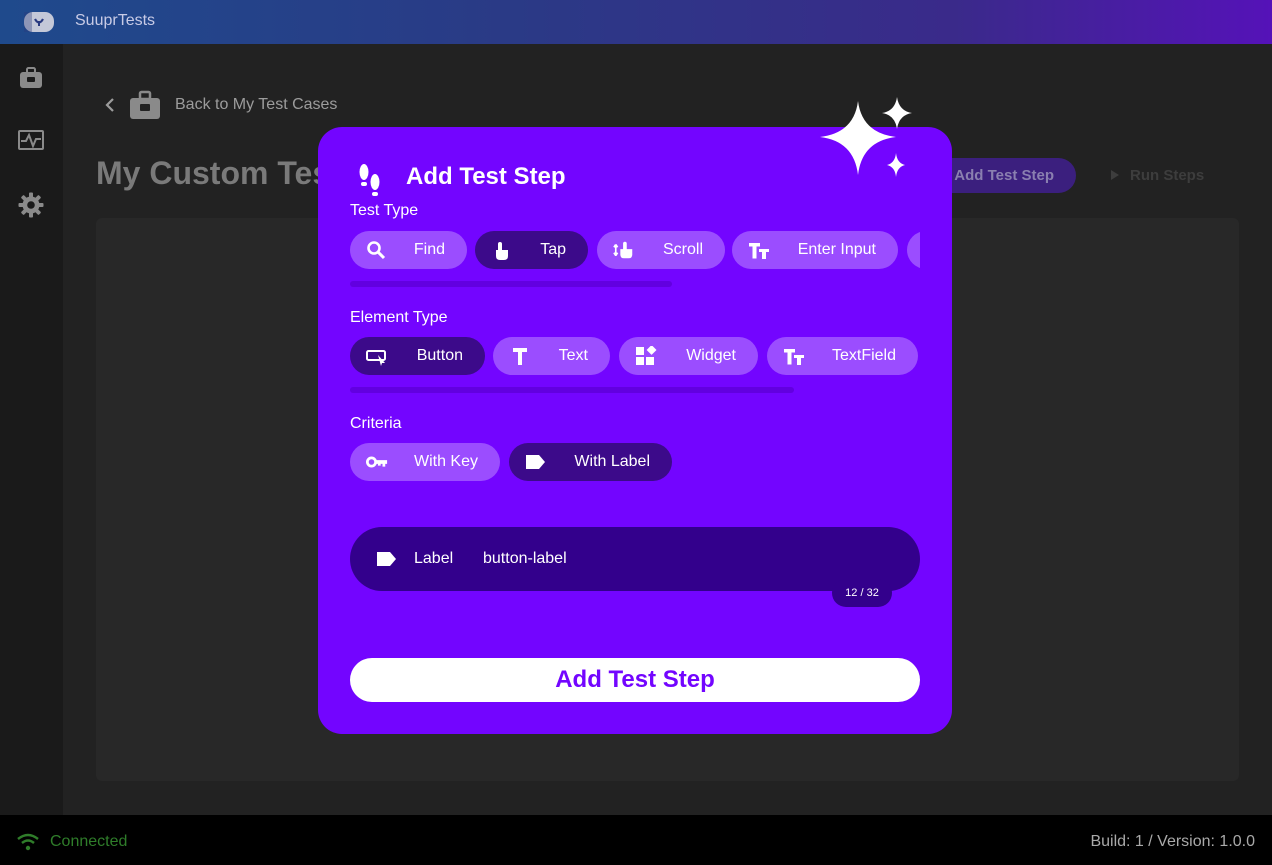 The image size is (1272, 865). Describe the element at coordinates (511, 284) in the screenshot. I see `test-type-scrollbar` at that location.